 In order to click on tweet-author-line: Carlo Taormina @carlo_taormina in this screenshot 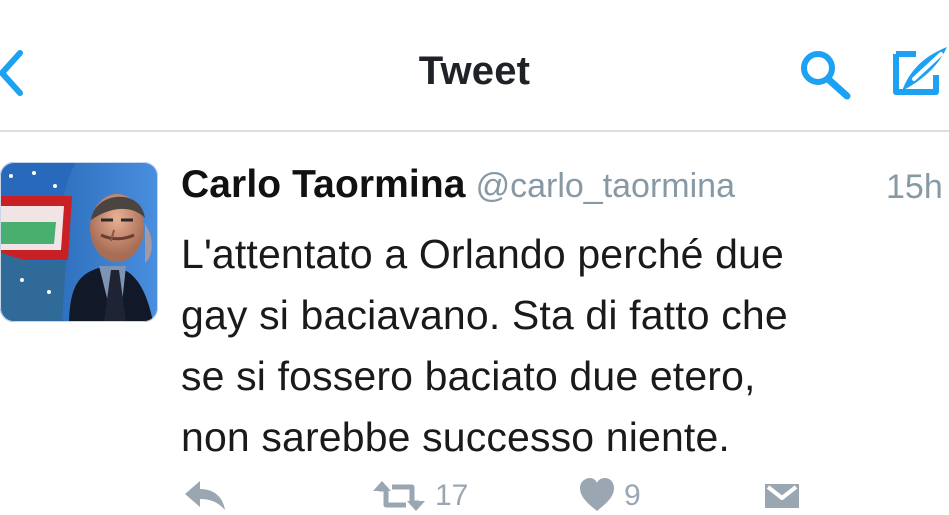, I will do `click(458, 187)`.